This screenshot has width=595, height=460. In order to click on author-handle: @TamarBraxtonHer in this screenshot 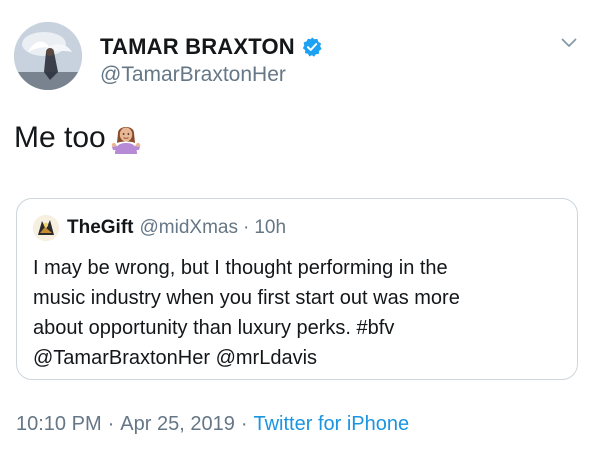, I will do `click(211, 75)`.